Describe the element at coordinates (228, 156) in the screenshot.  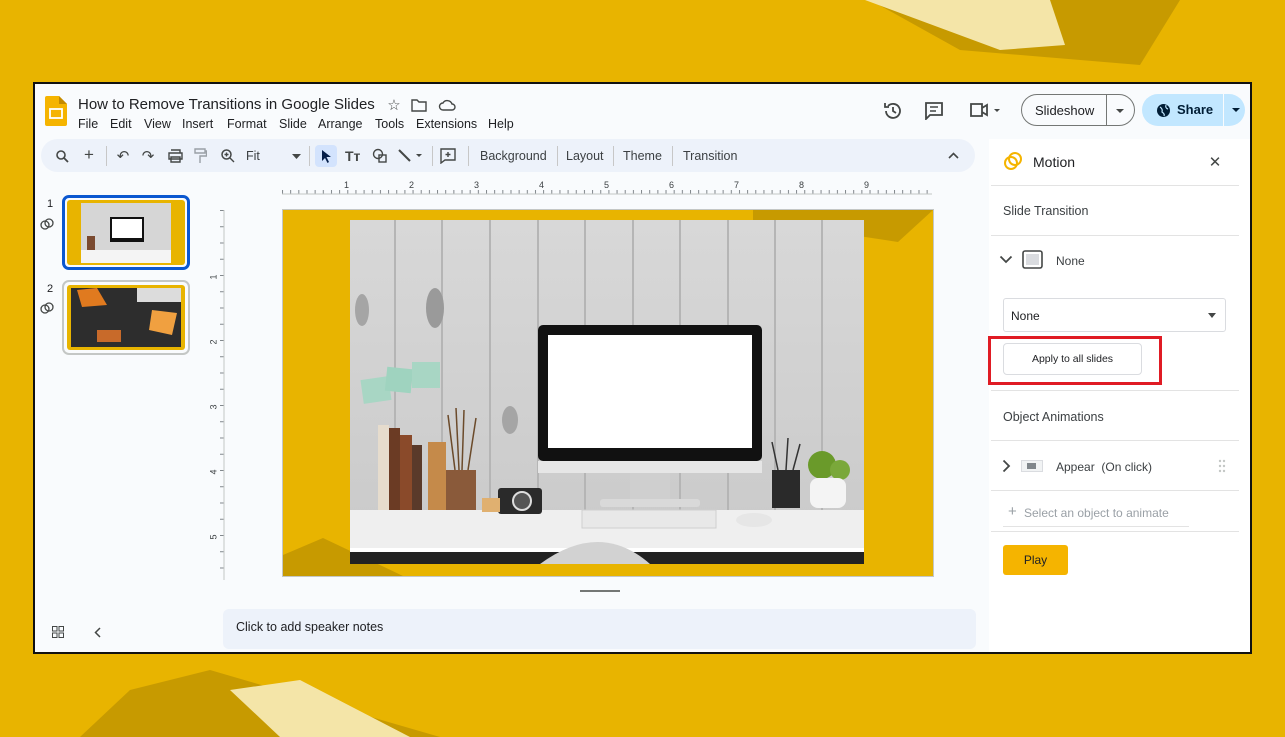
I see `zoom-icon` at that location.